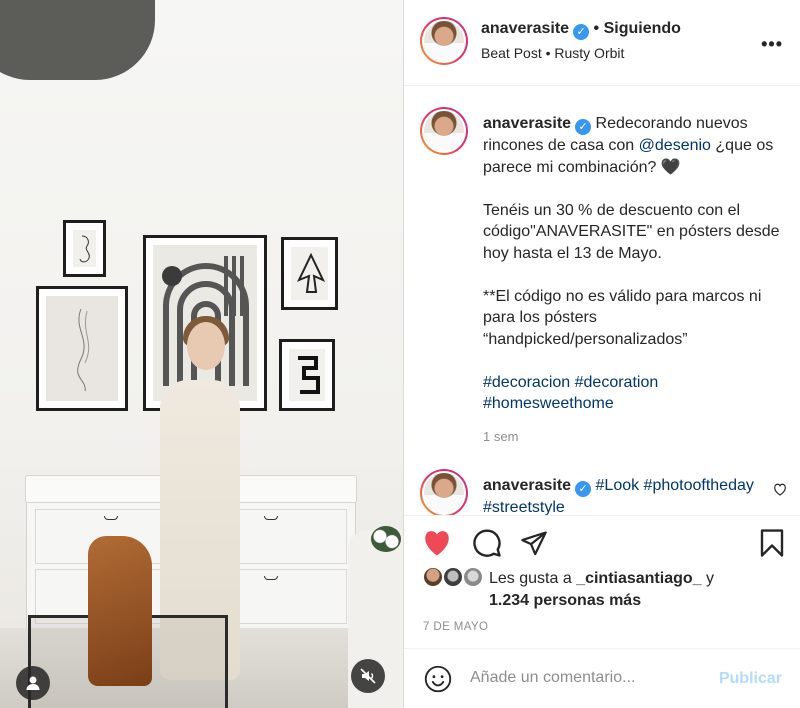 Image resolution: width=800 pixels, height=708 pixels. Describe the element at coordinates (500, 436) in the screenshot. I see `caption-timestamp: 1 sem` at that location.